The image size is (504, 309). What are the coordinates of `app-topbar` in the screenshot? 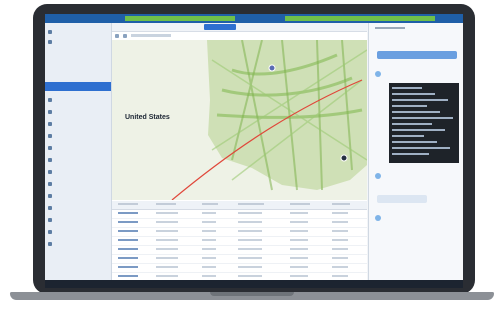 It's located at (254, 18).